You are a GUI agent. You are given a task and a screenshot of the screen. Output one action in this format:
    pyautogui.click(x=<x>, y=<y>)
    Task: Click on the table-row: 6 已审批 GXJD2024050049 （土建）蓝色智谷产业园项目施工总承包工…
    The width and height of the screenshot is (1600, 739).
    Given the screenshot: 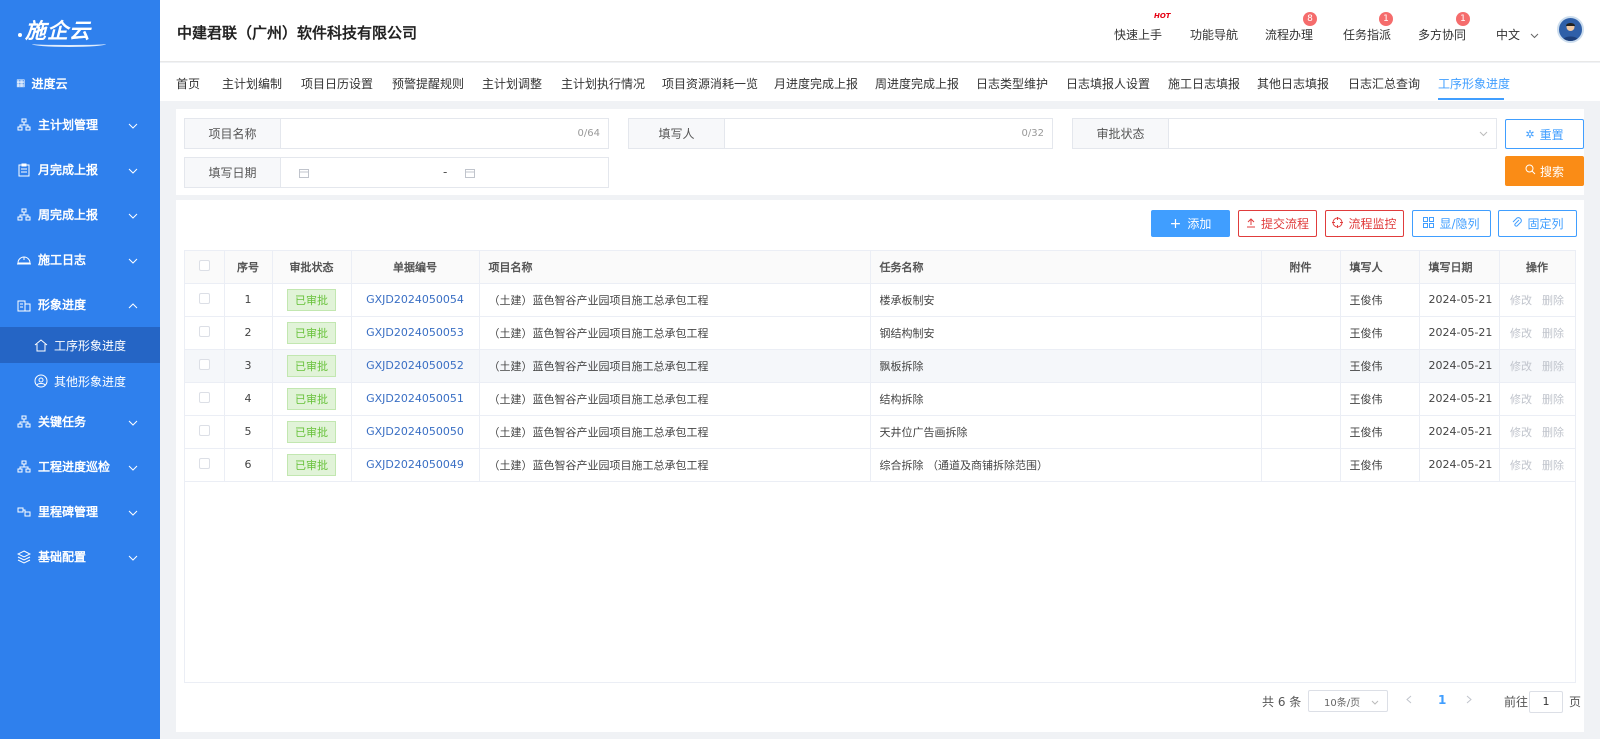 What is the action you would take?
    pyautogui.click(x=880, y=465)
    